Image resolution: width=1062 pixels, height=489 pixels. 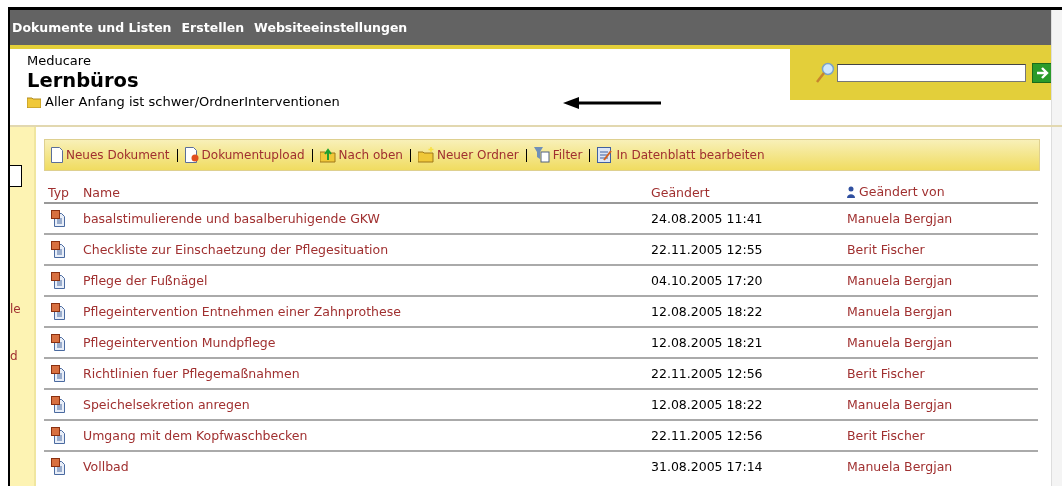 What do you see at coordinates (213, 27) in the screenshot?
I see `nav-link: Erstellen` at bounding box center [213, 27].